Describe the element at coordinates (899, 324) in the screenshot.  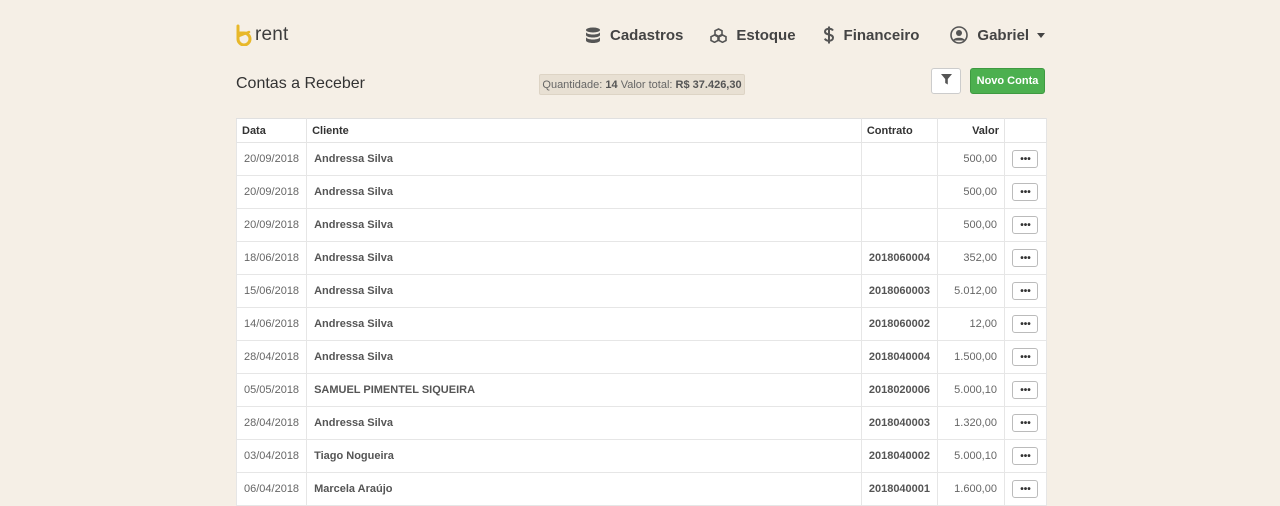
I see `cell-contract: 2018060002` at that location.